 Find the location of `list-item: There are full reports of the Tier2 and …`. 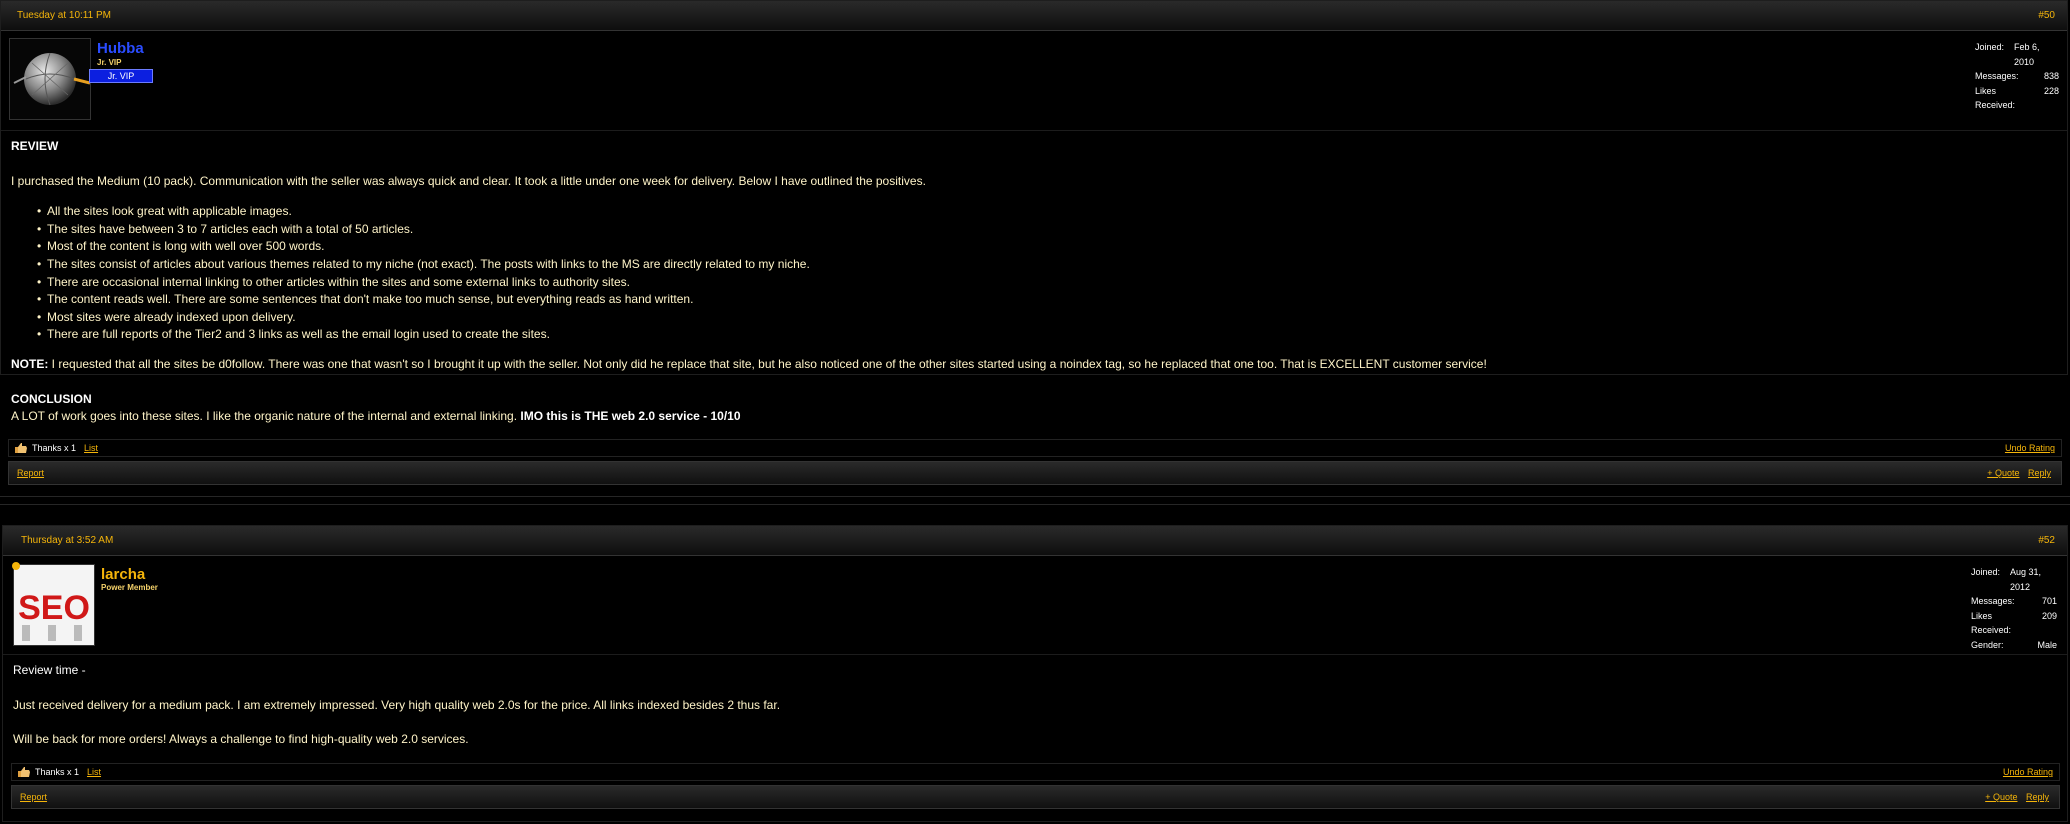

list-item: There are full reports of the Tier2 and … is located at coordinates (1047, 335).